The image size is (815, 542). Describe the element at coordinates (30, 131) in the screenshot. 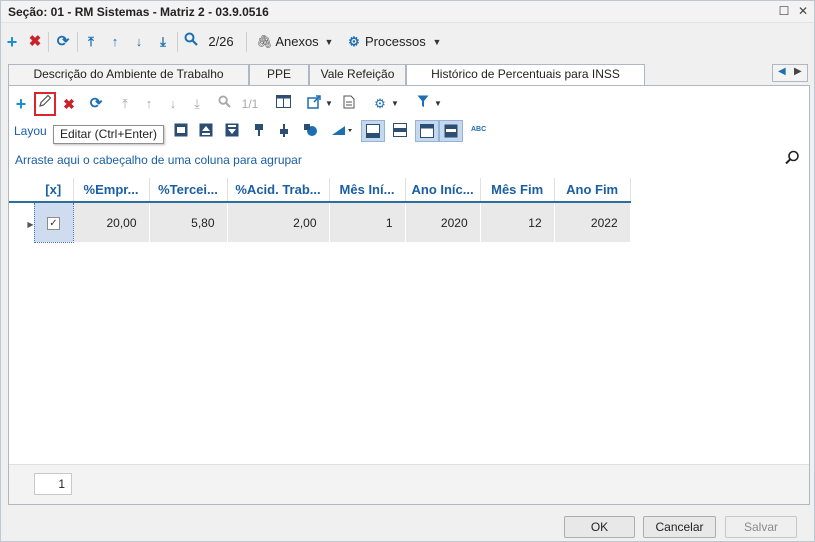

I see `layout-label: Layou` at that location.